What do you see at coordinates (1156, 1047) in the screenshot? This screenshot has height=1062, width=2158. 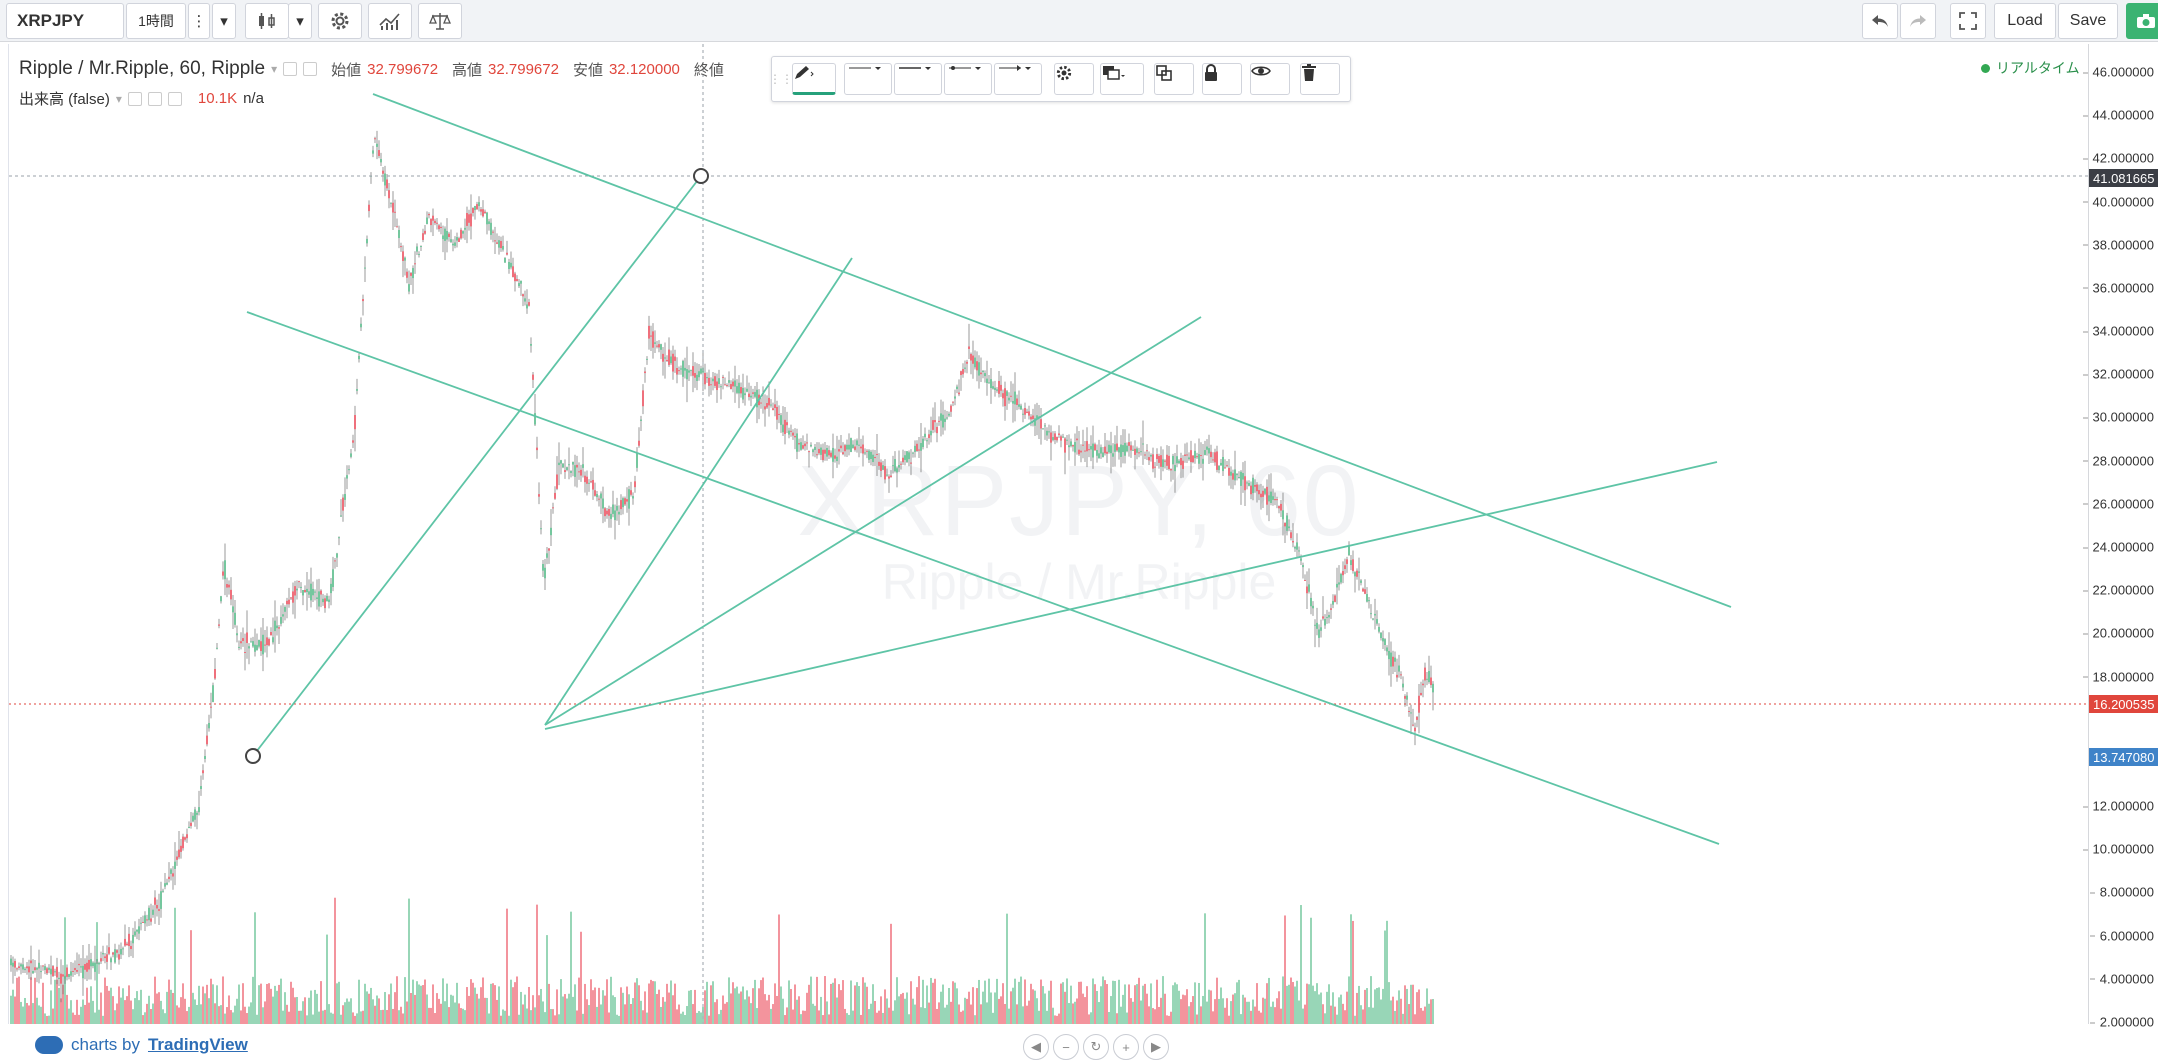 I see `scroll-right-icon: ▶` at bounding box center [1156, 1047].